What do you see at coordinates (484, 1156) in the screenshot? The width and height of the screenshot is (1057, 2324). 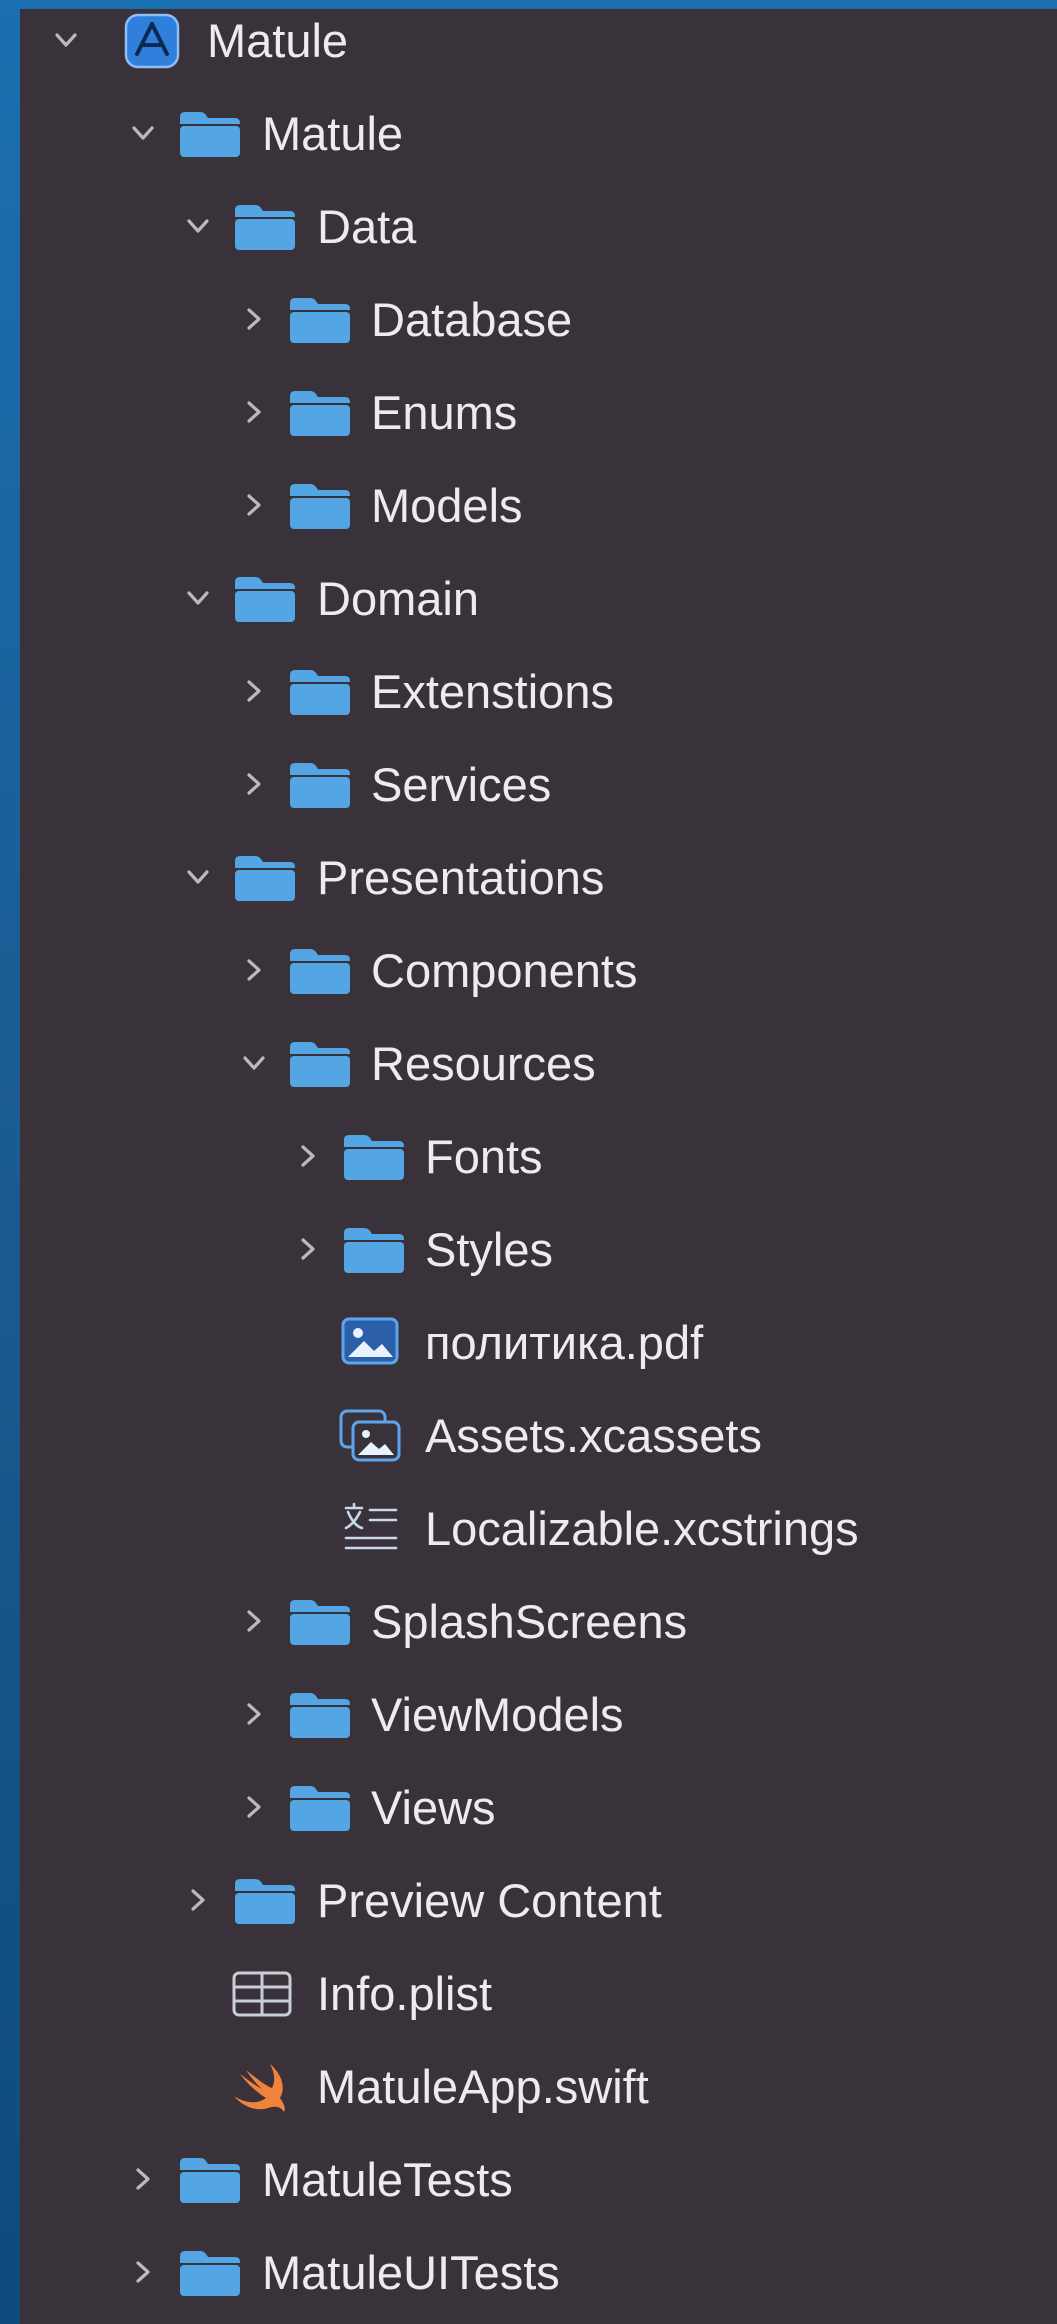 I see `tree-row-label: Fonts` at bounding box center [484, 1156].